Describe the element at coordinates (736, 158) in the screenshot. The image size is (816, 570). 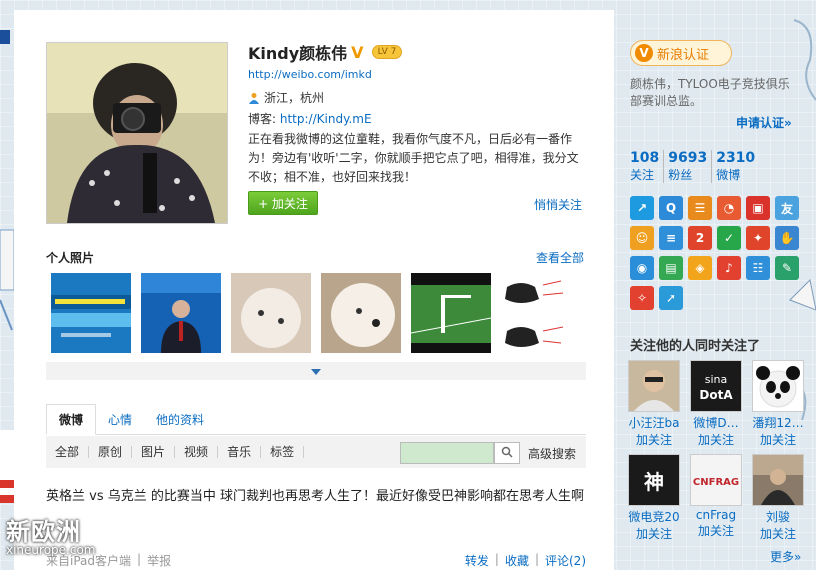
I see `stat-weibo-count: 2310` at that location.